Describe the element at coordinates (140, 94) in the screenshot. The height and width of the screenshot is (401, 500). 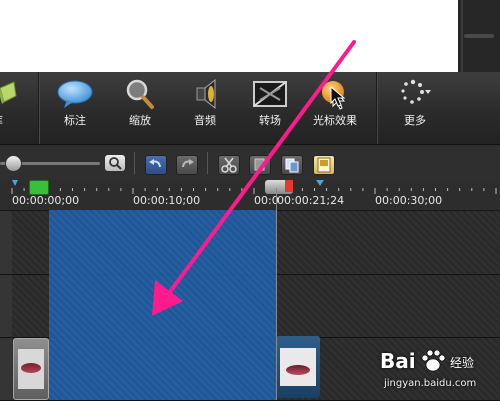
I see `zoom-icon` at that location.